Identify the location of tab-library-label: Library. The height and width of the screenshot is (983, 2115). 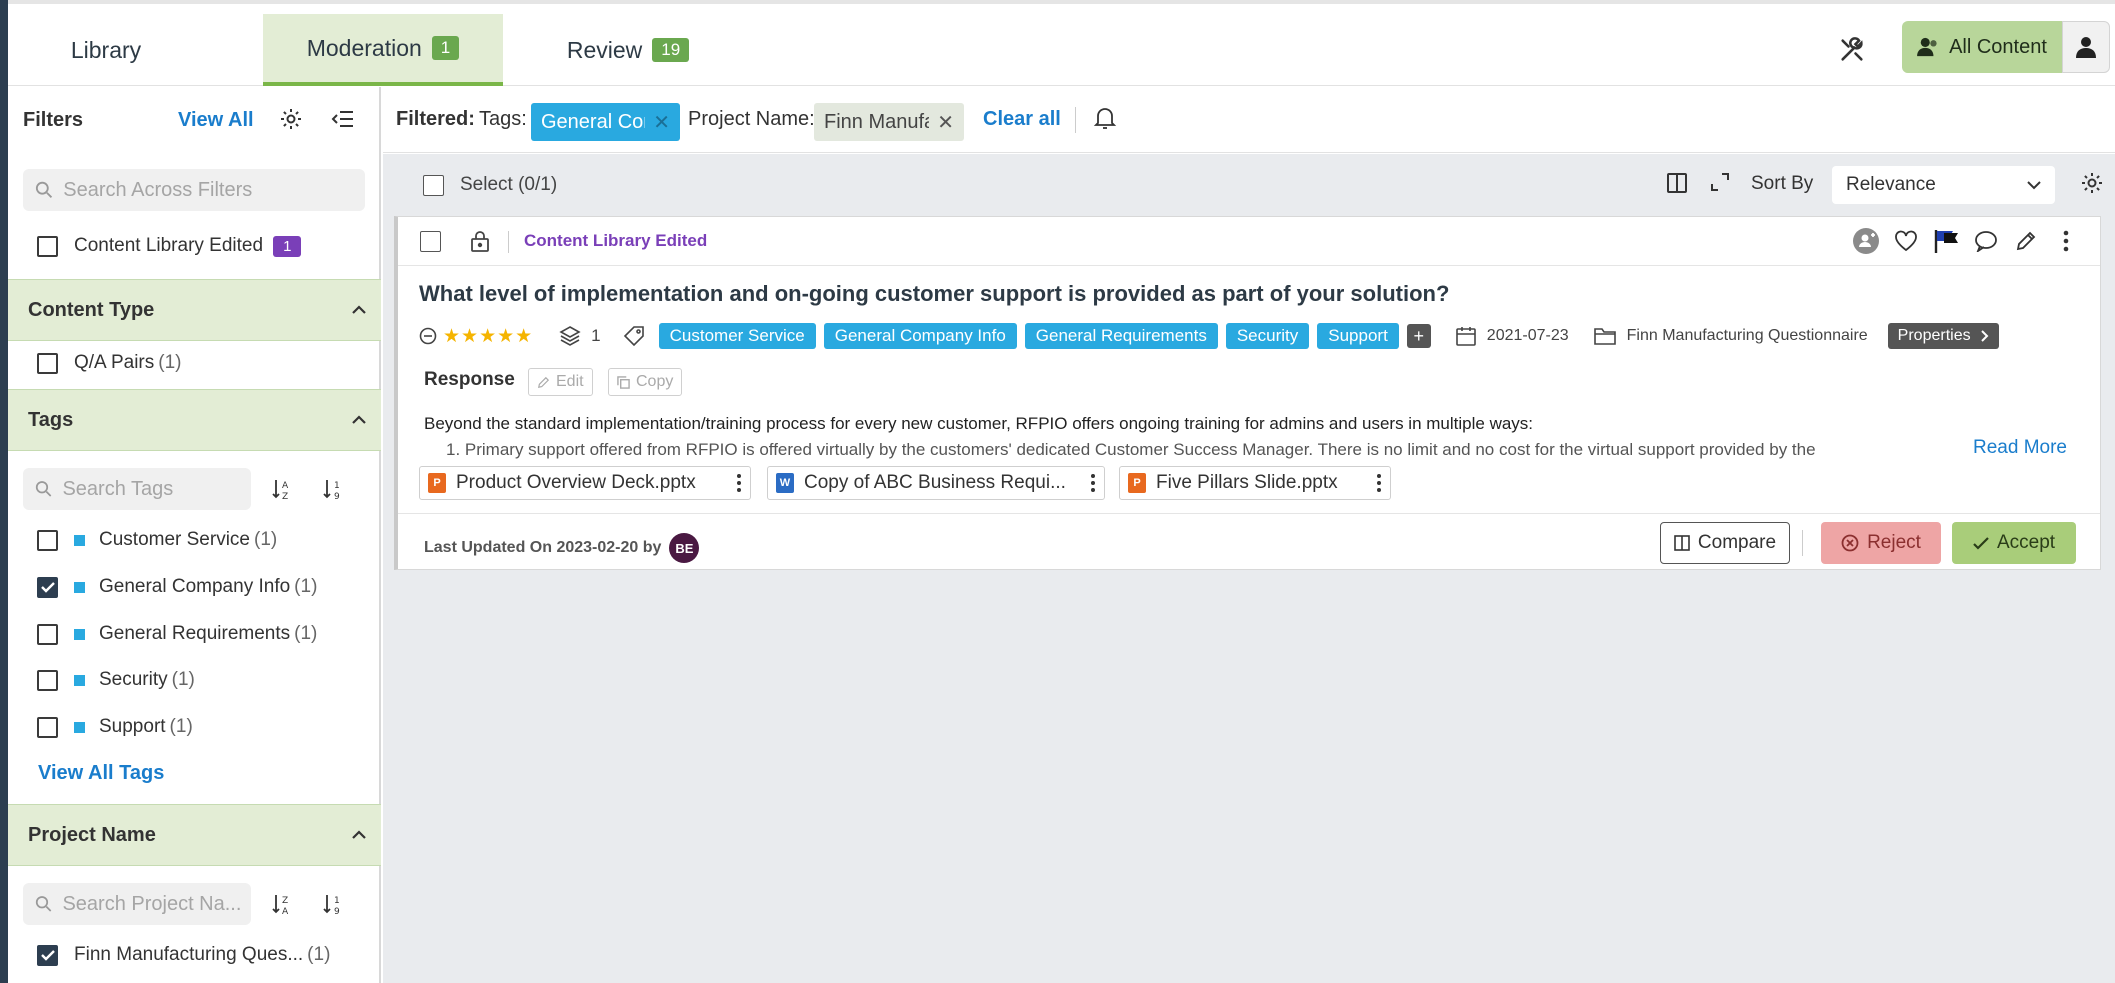
(106, 49).